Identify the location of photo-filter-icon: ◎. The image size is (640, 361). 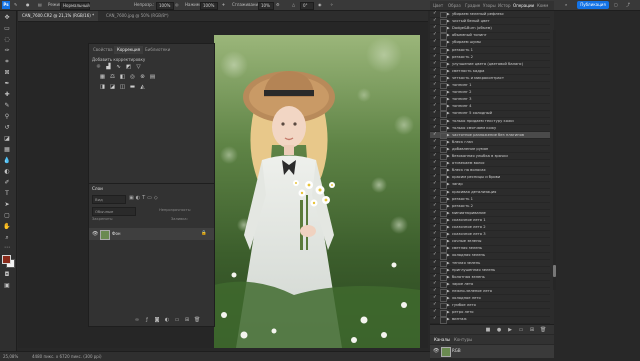
(132, 77).